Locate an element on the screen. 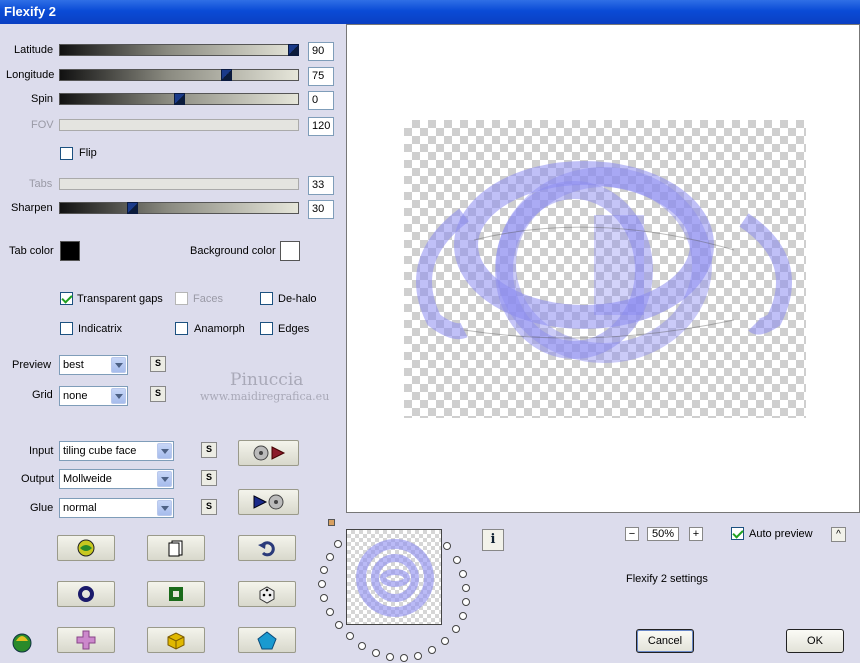  edges-label: Edges is located at coordinates (294, 329).